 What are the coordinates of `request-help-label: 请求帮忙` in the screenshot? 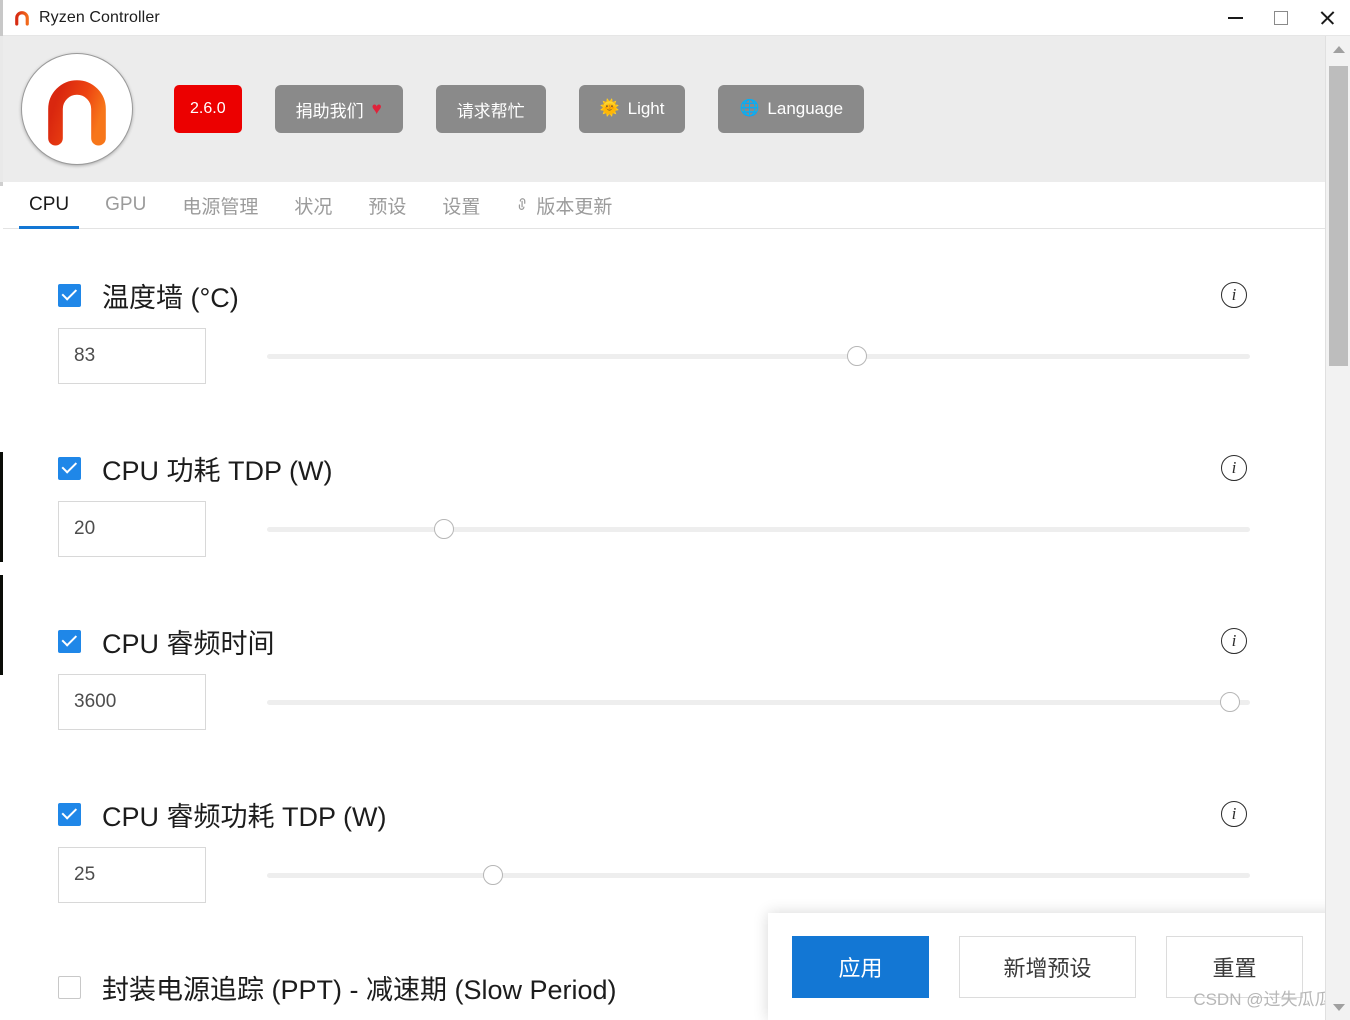 It's located at (490, 111).